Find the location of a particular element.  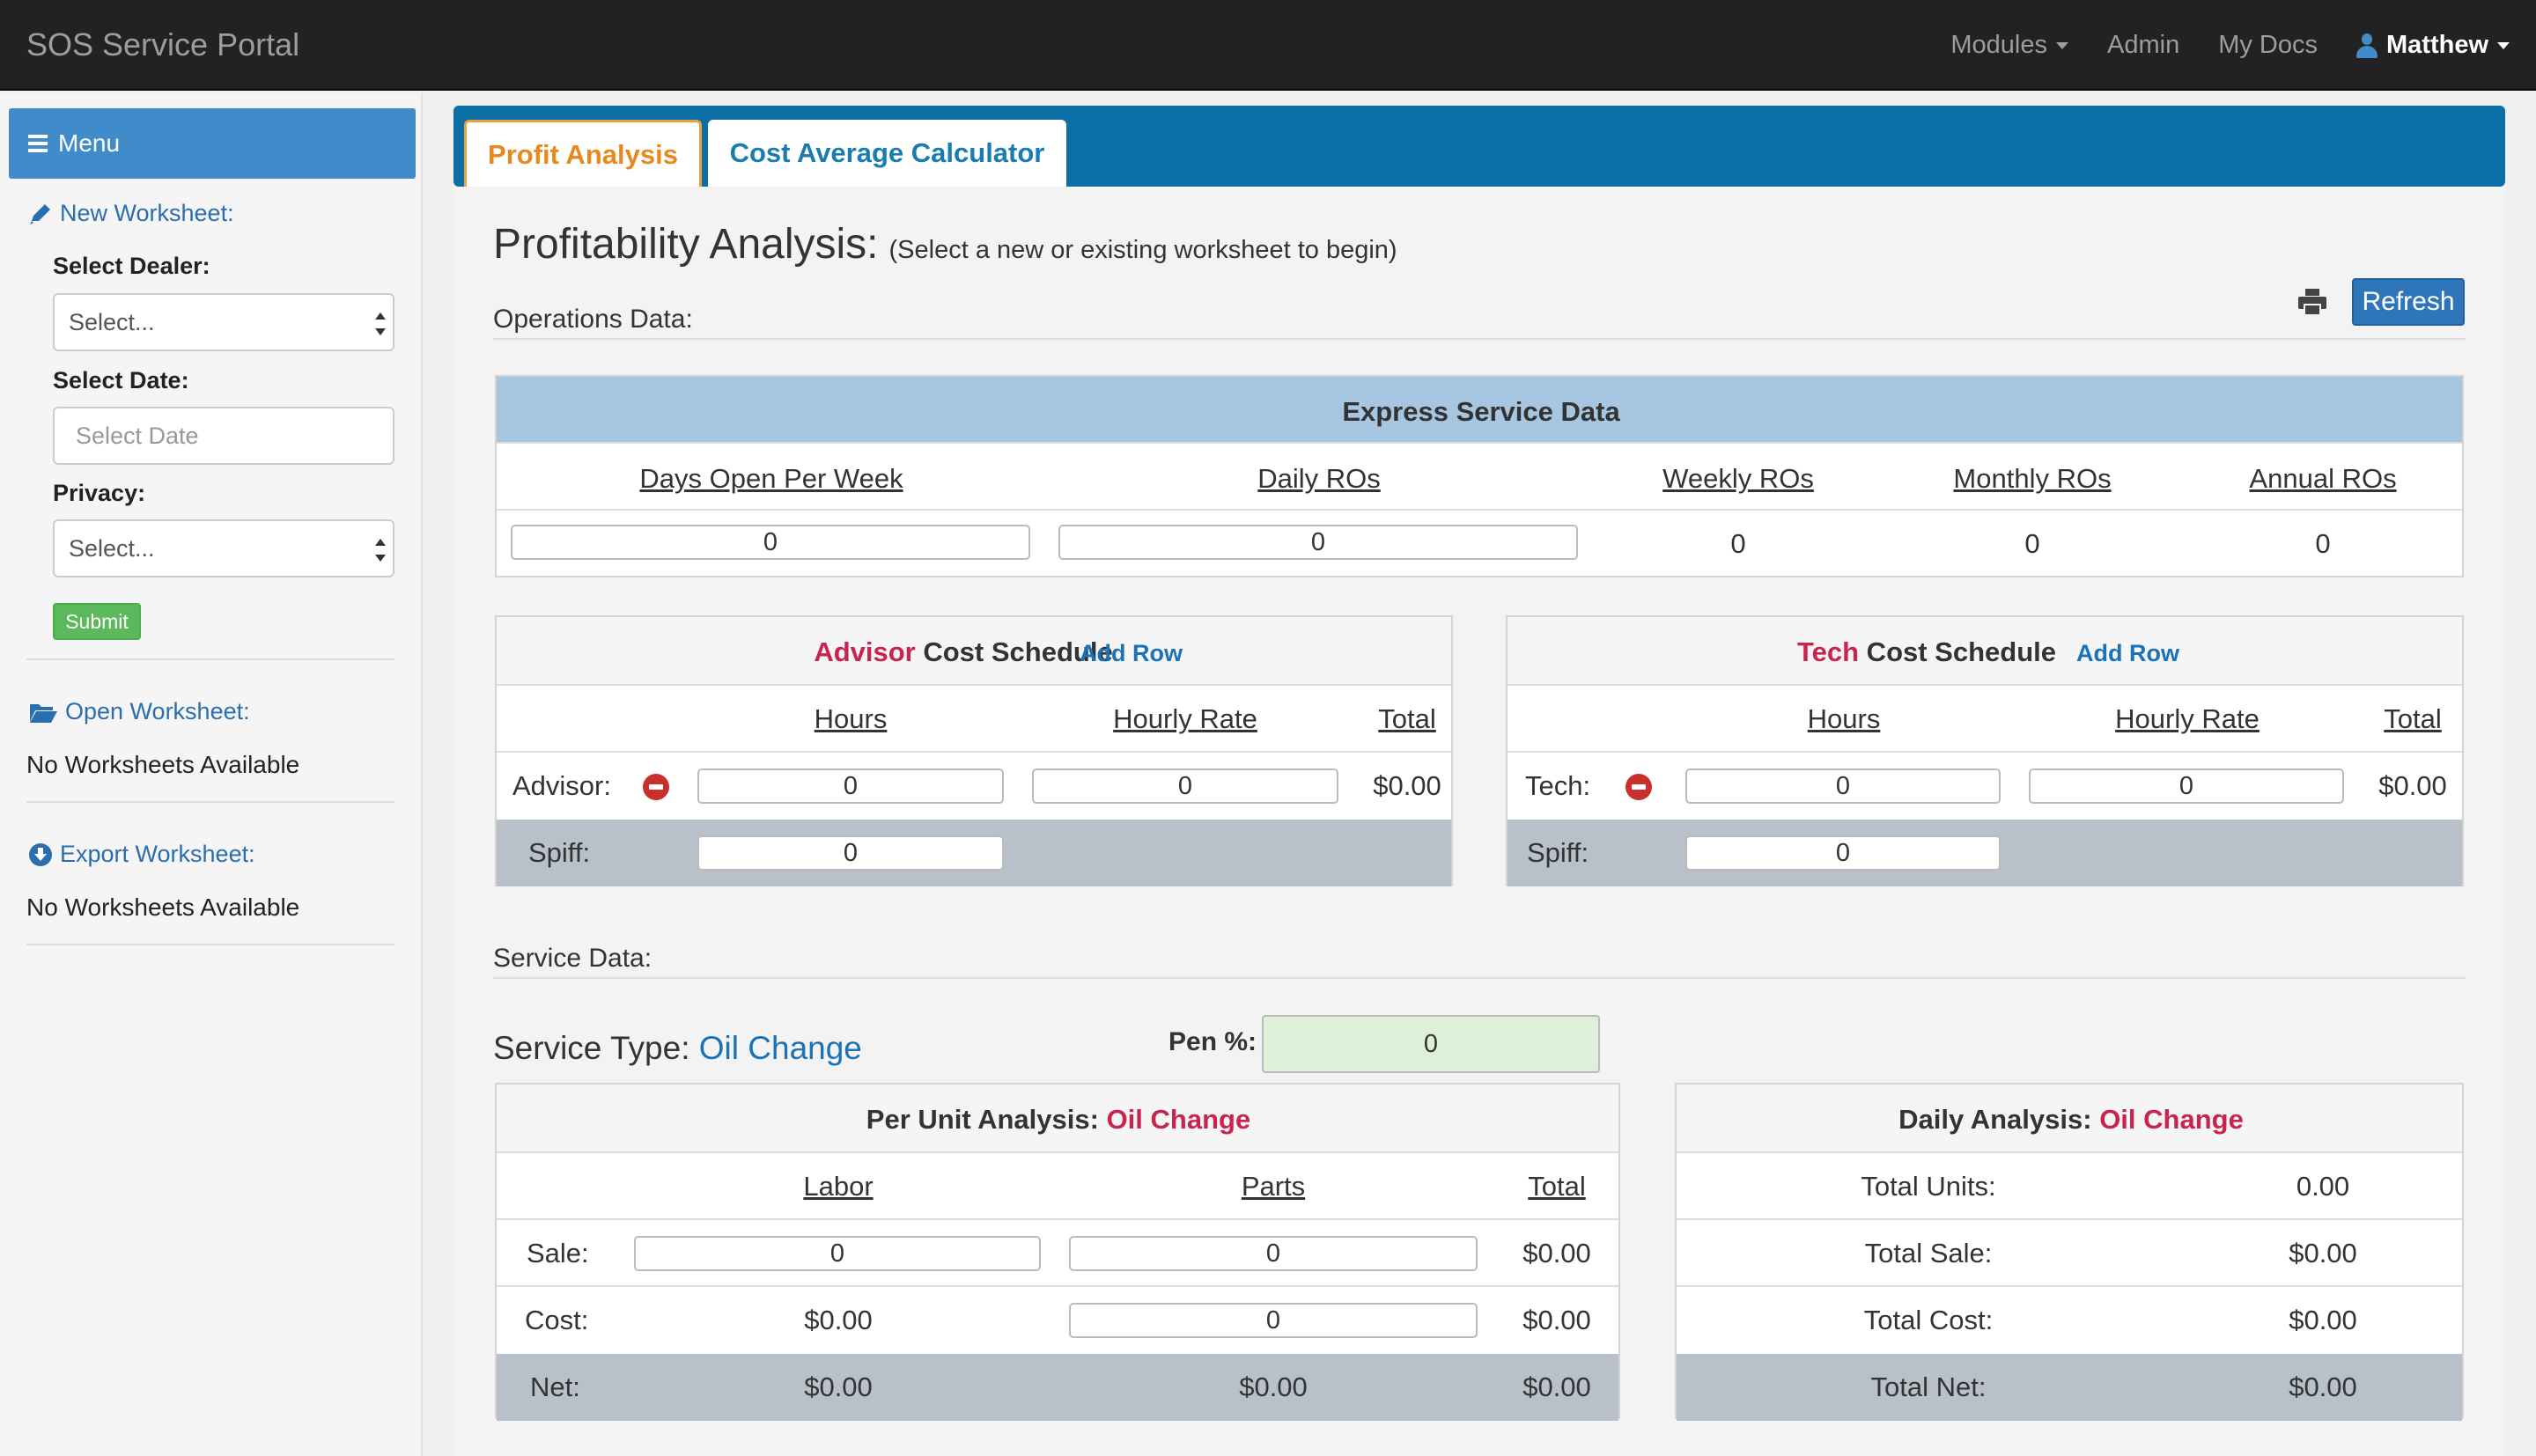

tab-cost-average-calculator: Cost Average Calculator is located at coordinates (887, 153).